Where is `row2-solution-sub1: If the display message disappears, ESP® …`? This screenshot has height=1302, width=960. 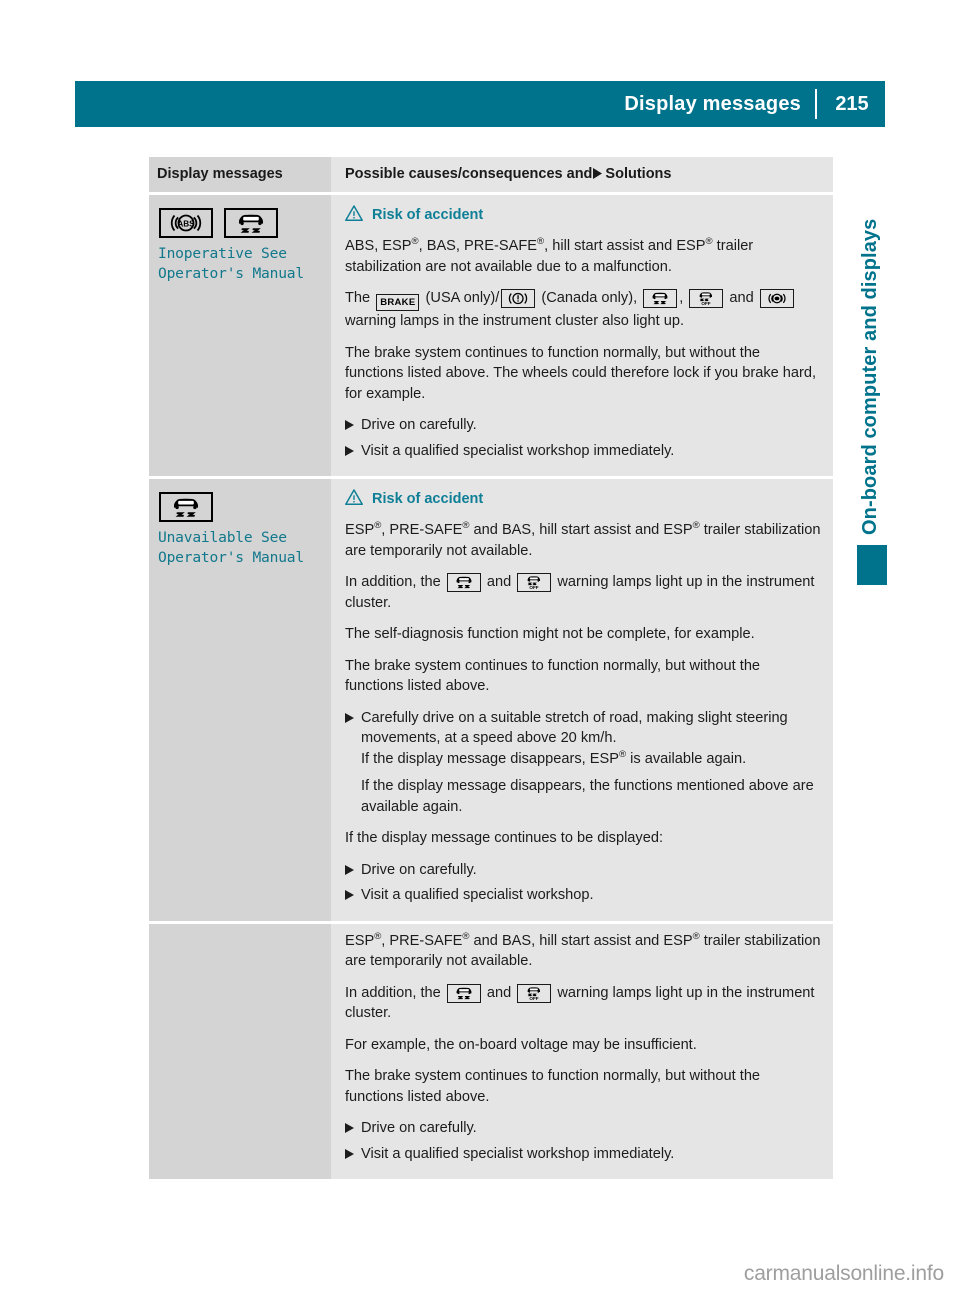 row2-solution-sub1: If the display message disappears, ESP® … is located at coordinates (554, 757).